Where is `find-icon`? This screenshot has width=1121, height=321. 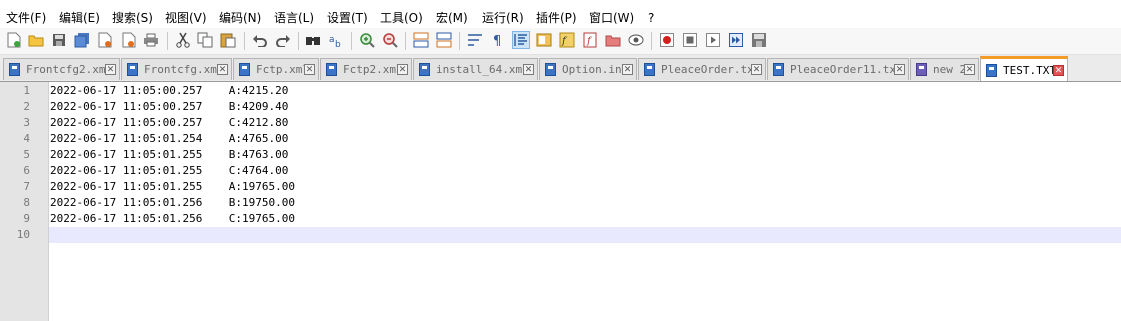
find-icon is located at coordinates (313, 40).